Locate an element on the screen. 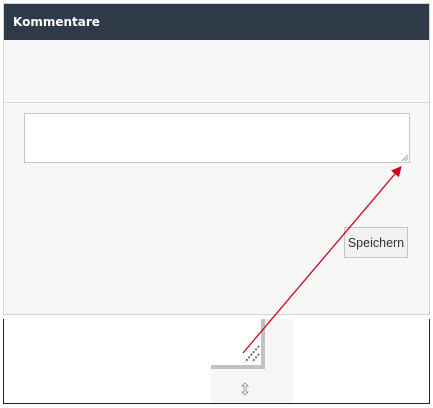 Image resolution: width=433 pixels, height=408 pixels. resize-grip-icon is located at coordinates (405, 158).